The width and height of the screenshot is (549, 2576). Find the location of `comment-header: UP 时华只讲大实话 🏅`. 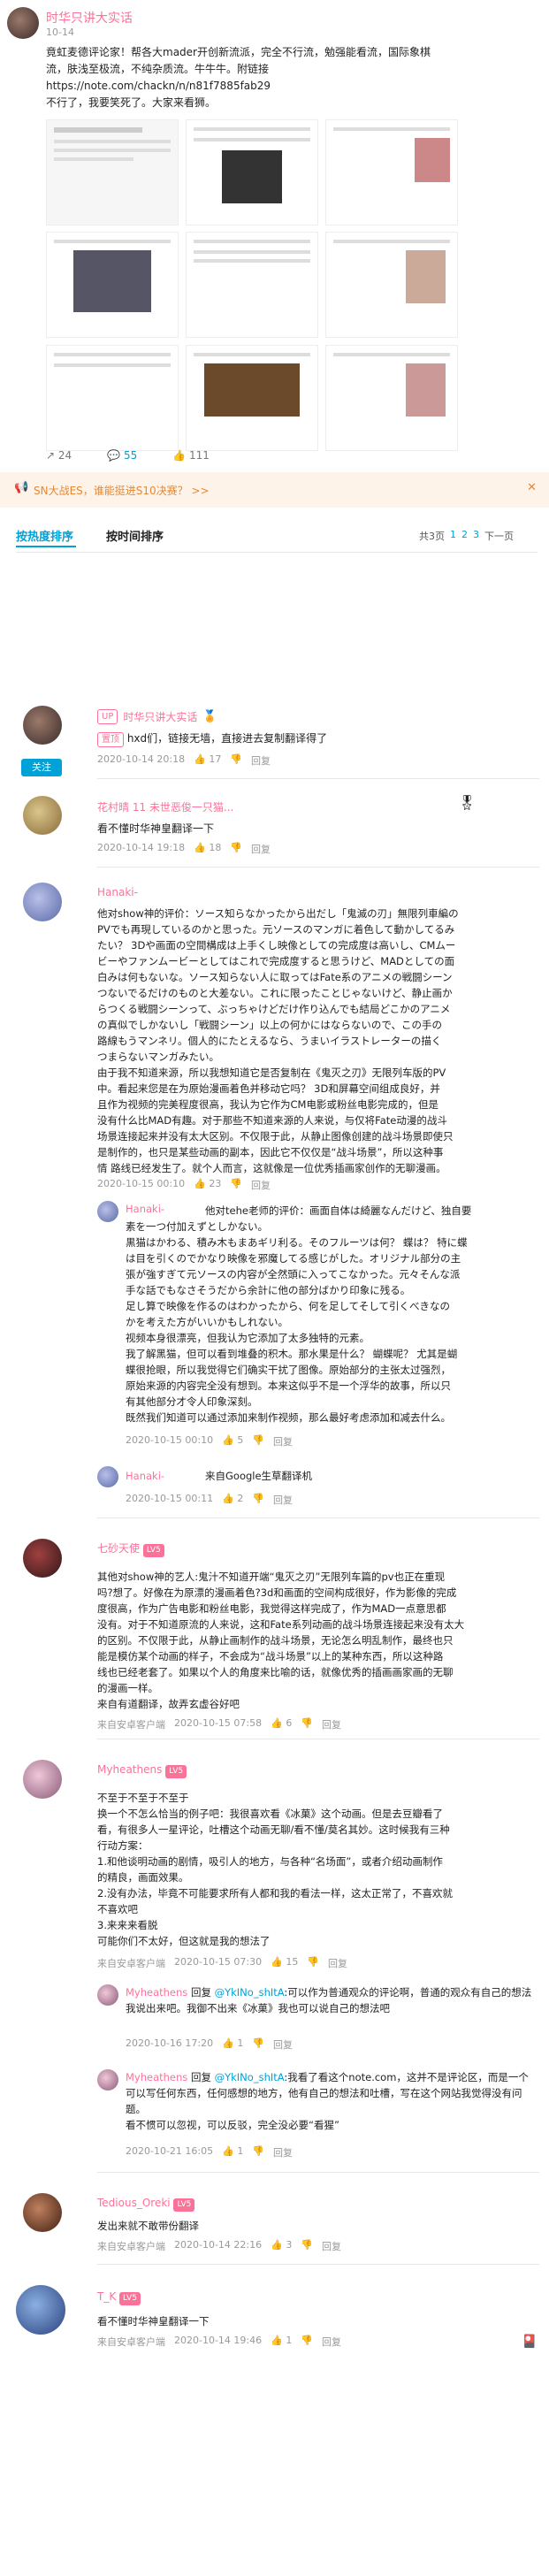

comment-header: UP 时华只讲大实话 🏅 is located at coordinates (157, 716).